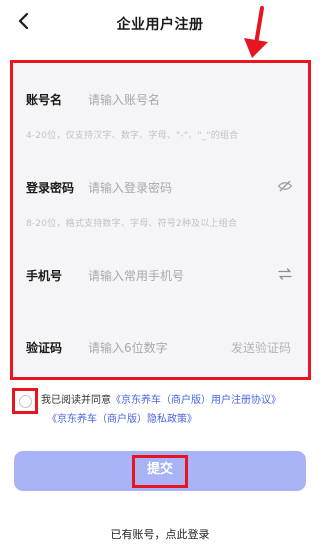 Image resolution: width=320 pixels, height=550 pixels. I want to click on phone-row: 手机号 请输入常用手机号, so click(160, 275).